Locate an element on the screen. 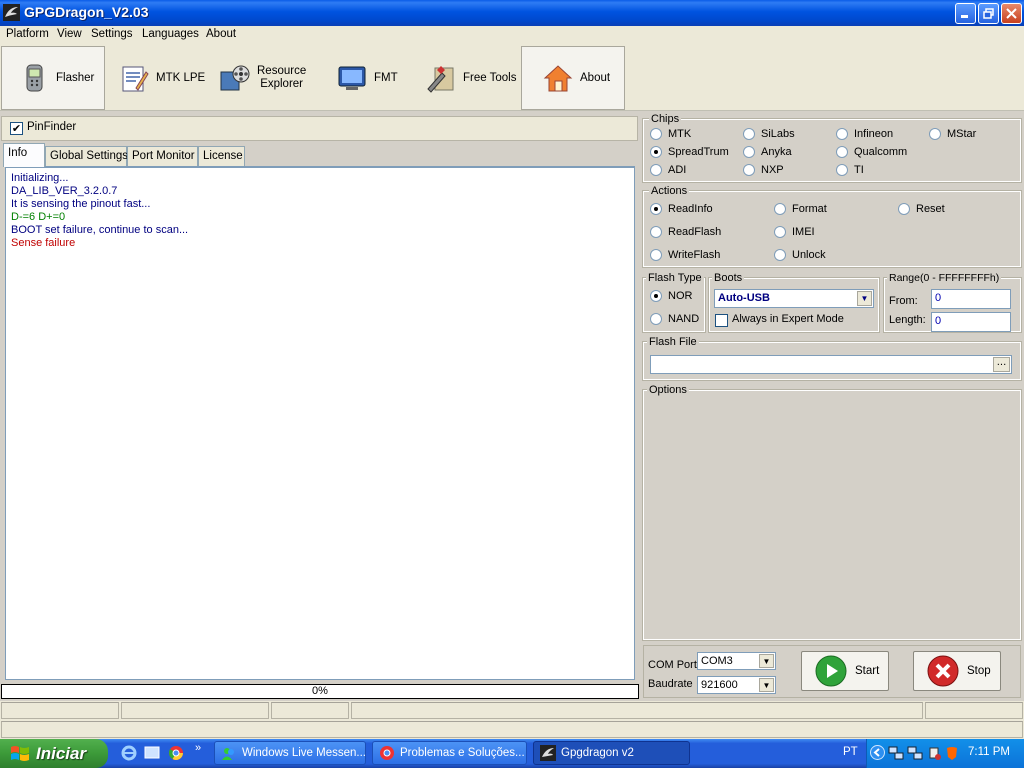  action-unlock-radio: Unlock is located at coordinates (800, 255).